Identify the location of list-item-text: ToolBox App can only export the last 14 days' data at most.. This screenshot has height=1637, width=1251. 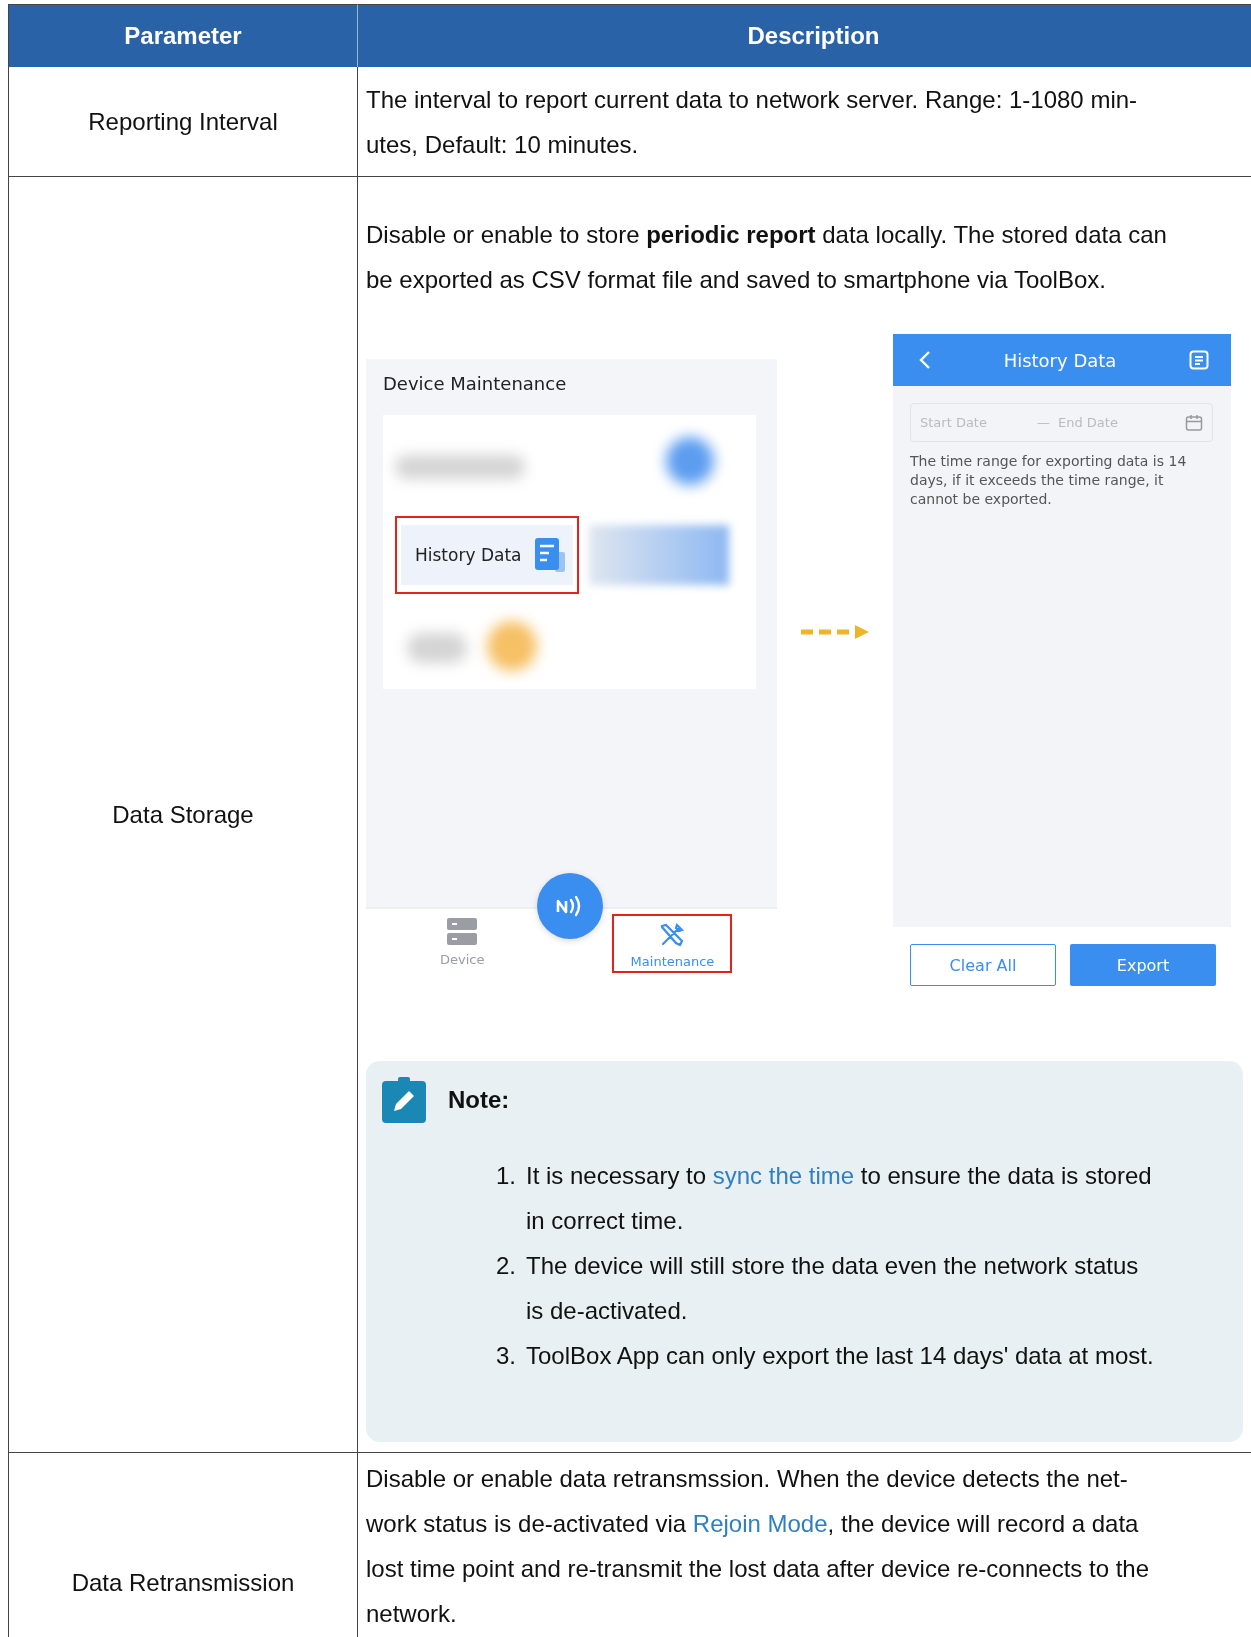
(840, 1356).